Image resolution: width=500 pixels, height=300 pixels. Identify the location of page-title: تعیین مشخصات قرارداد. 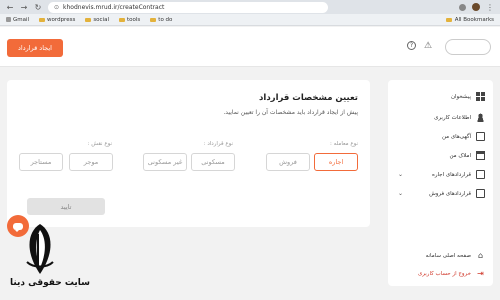
(308, 98).